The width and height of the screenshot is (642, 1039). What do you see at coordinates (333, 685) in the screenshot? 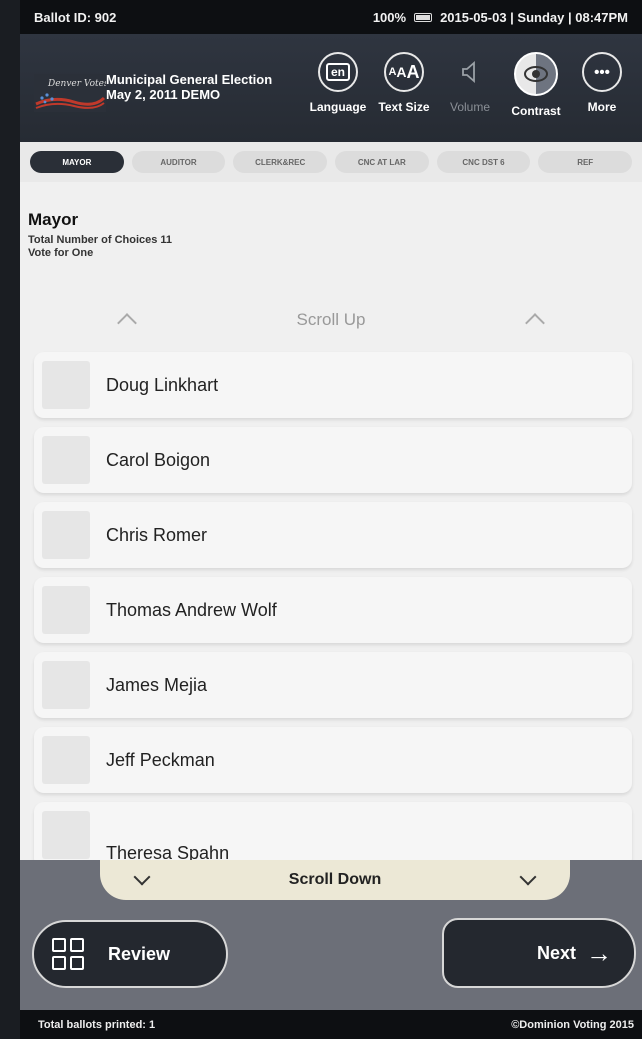
I see `choice-option: James Mejia` at bounding box center [333, 685].